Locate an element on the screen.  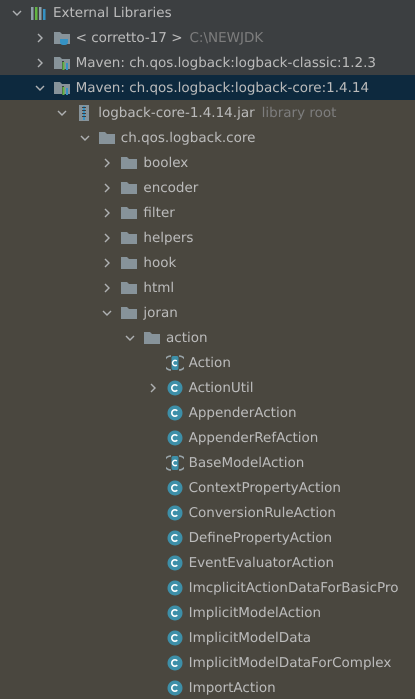
tree-row: ImportAction is located at coordinates (207, 687).